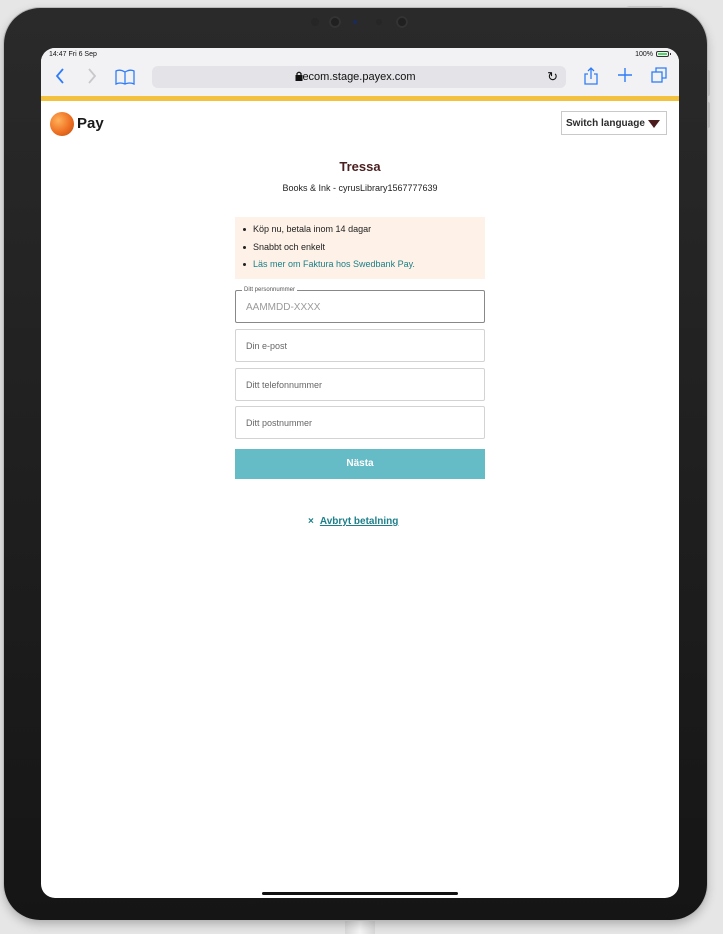  I want to click on bookmarks-icon, so click(125, 79).